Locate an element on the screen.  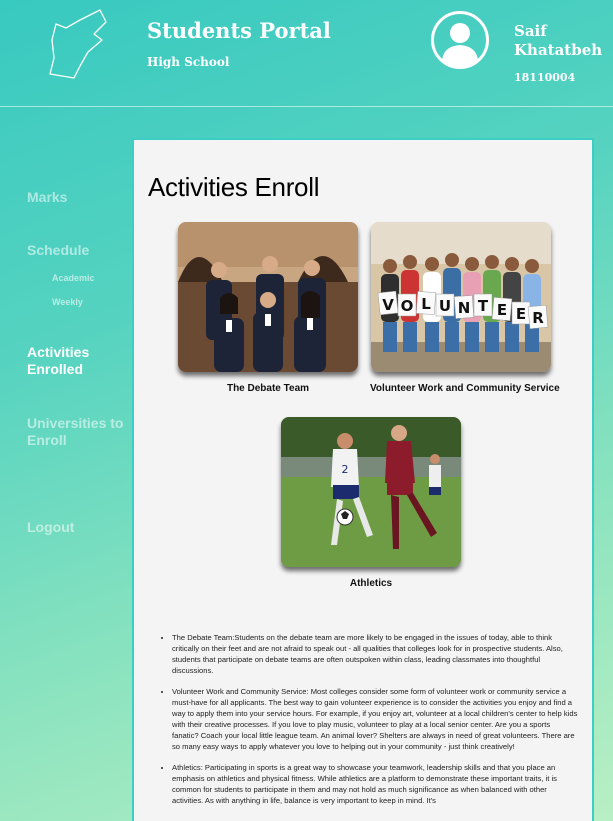
debate-team-photo is located at coordinates (268, 297).